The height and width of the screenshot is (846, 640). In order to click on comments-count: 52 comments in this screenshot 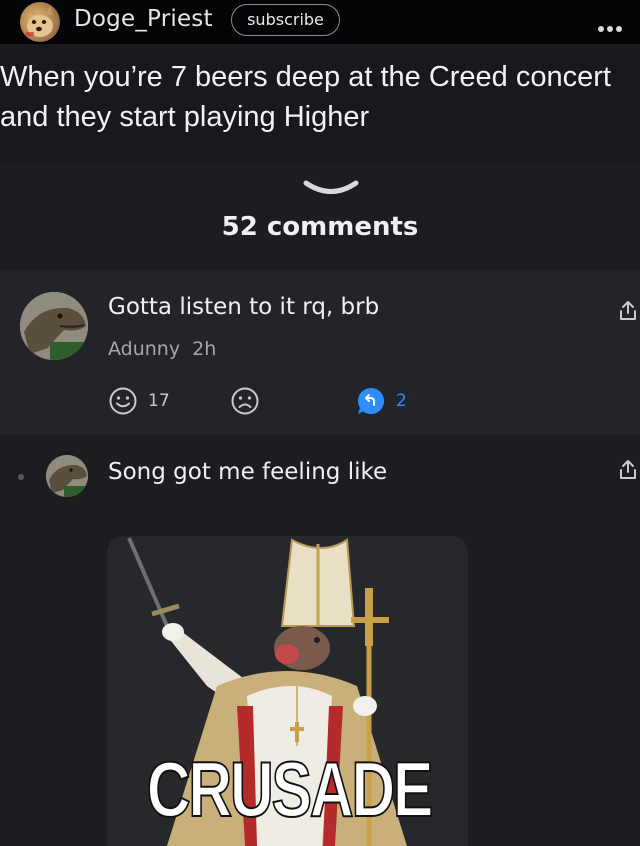, I will do `click(320, 227)`.